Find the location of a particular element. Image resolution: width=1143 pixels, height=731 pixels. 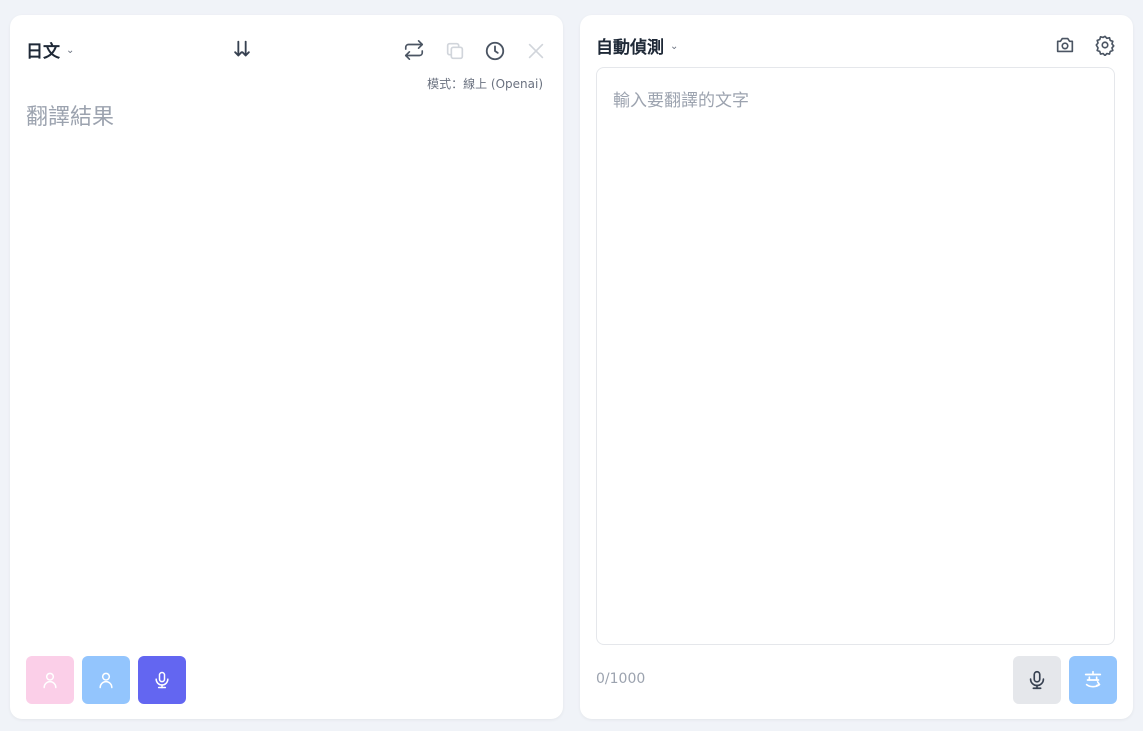

swap-languages-button is located at coordinates (242, 49).